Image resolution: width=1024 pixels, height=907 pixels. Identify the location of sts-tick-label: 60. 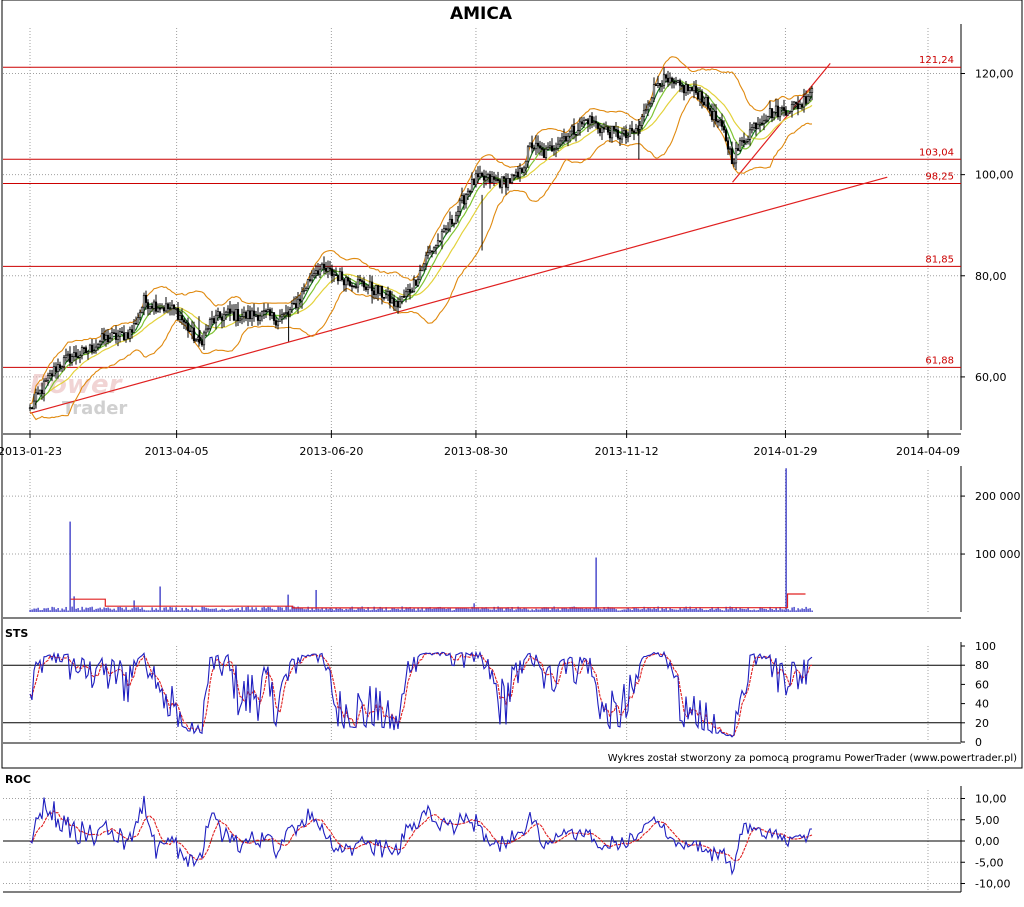
(982, 684).